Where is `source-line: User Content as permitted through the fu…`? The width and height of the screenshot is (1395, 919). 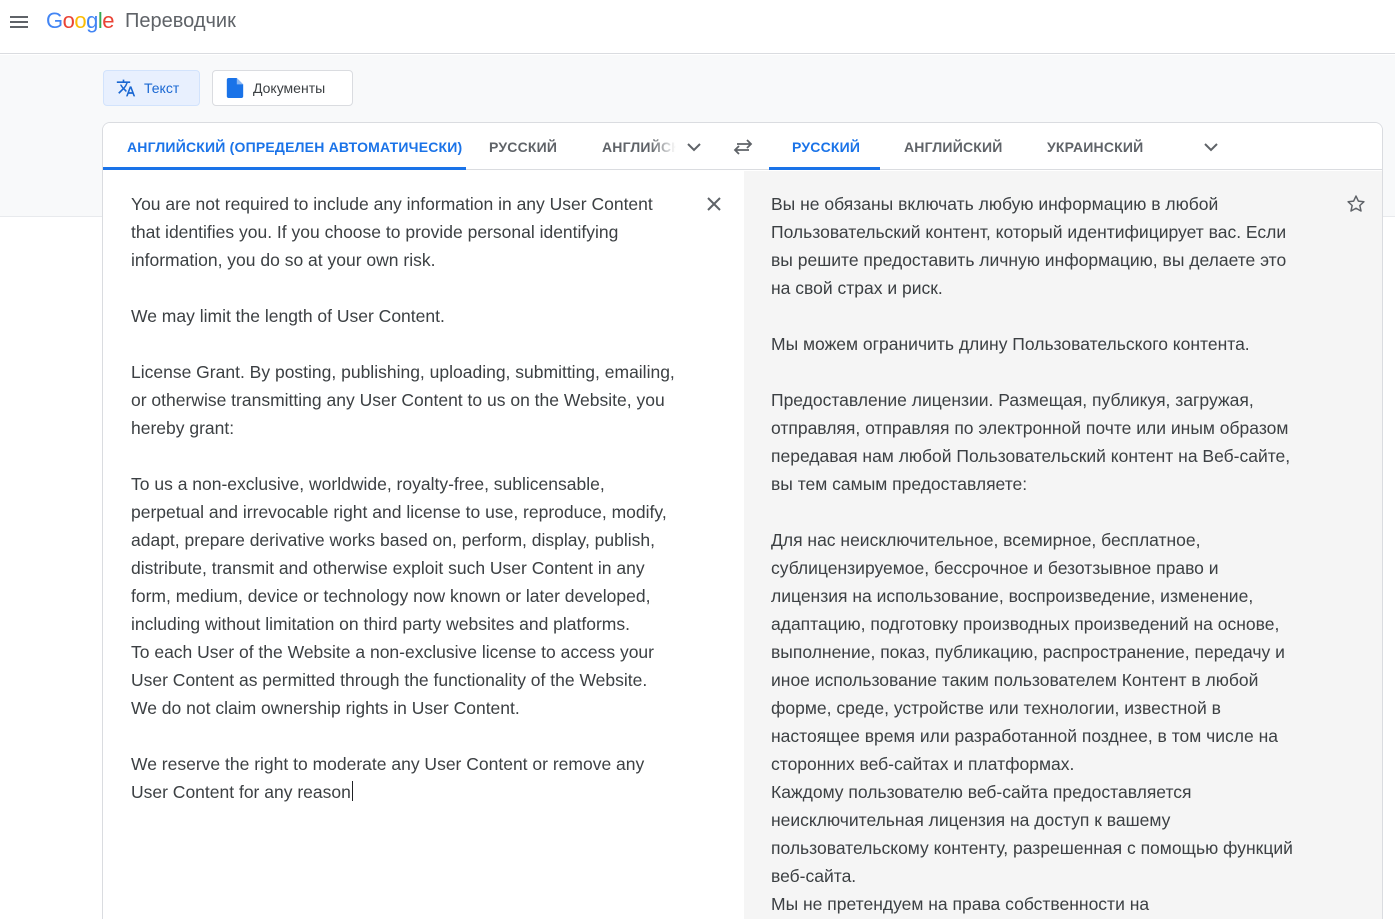 source-line: User Content as permitted through the fu… is located at coordinates (389, 680).